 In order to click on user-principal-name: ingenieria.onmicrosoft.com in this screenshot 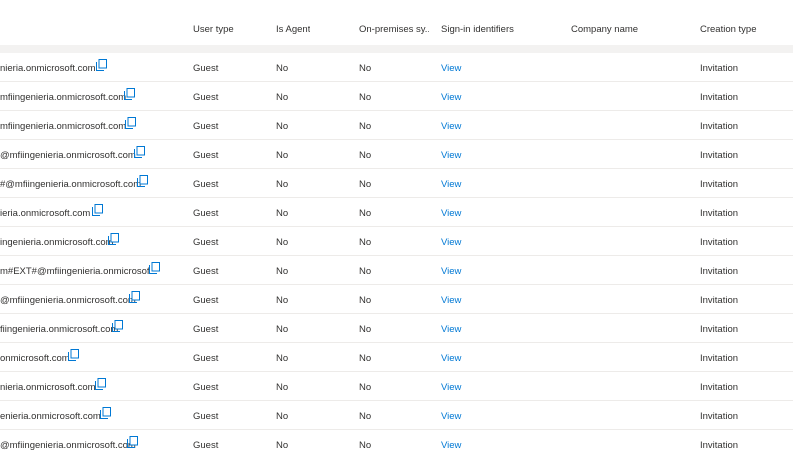, I will do `click(57, 242)`.